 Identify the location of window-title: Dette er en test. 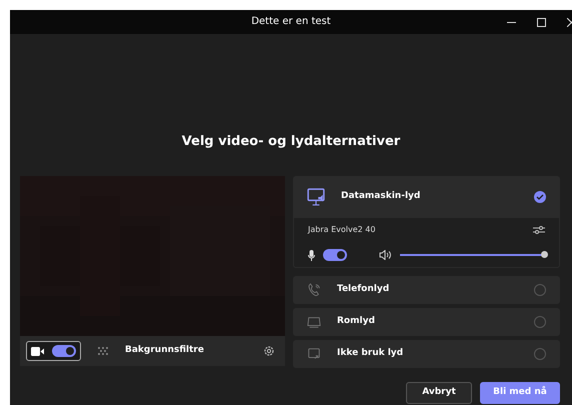
(291, 22).